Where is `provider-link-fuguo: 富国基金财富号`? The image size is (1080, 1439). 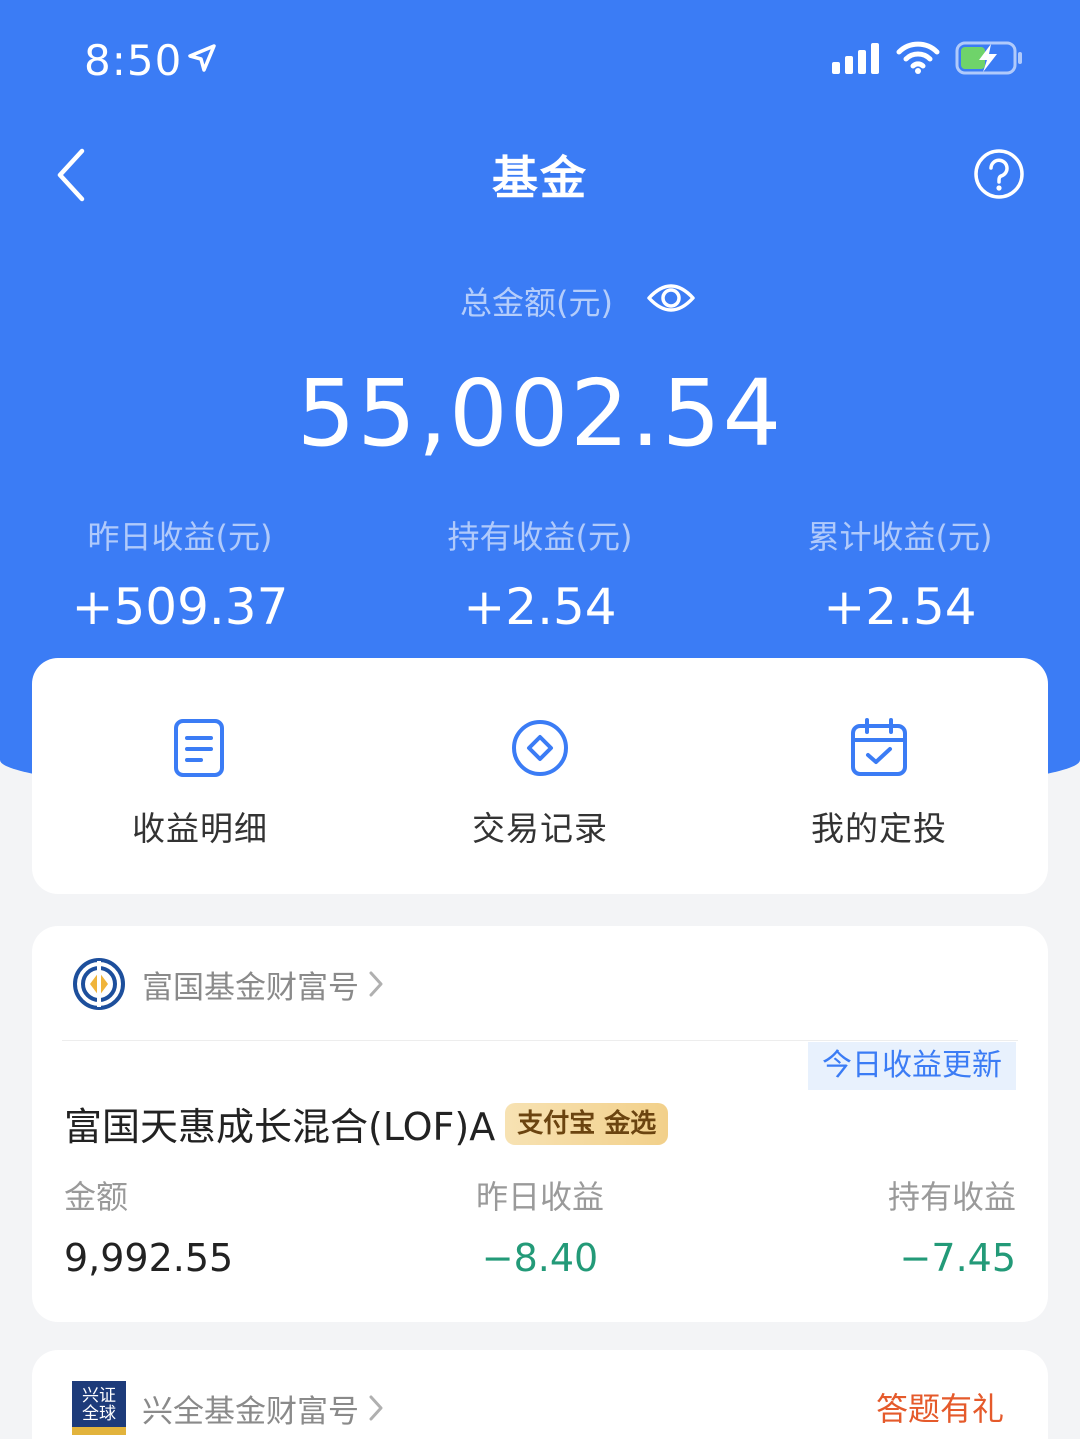
provider-link-fuguo: 富国基金财富号 is located at coordinates (228, 984).